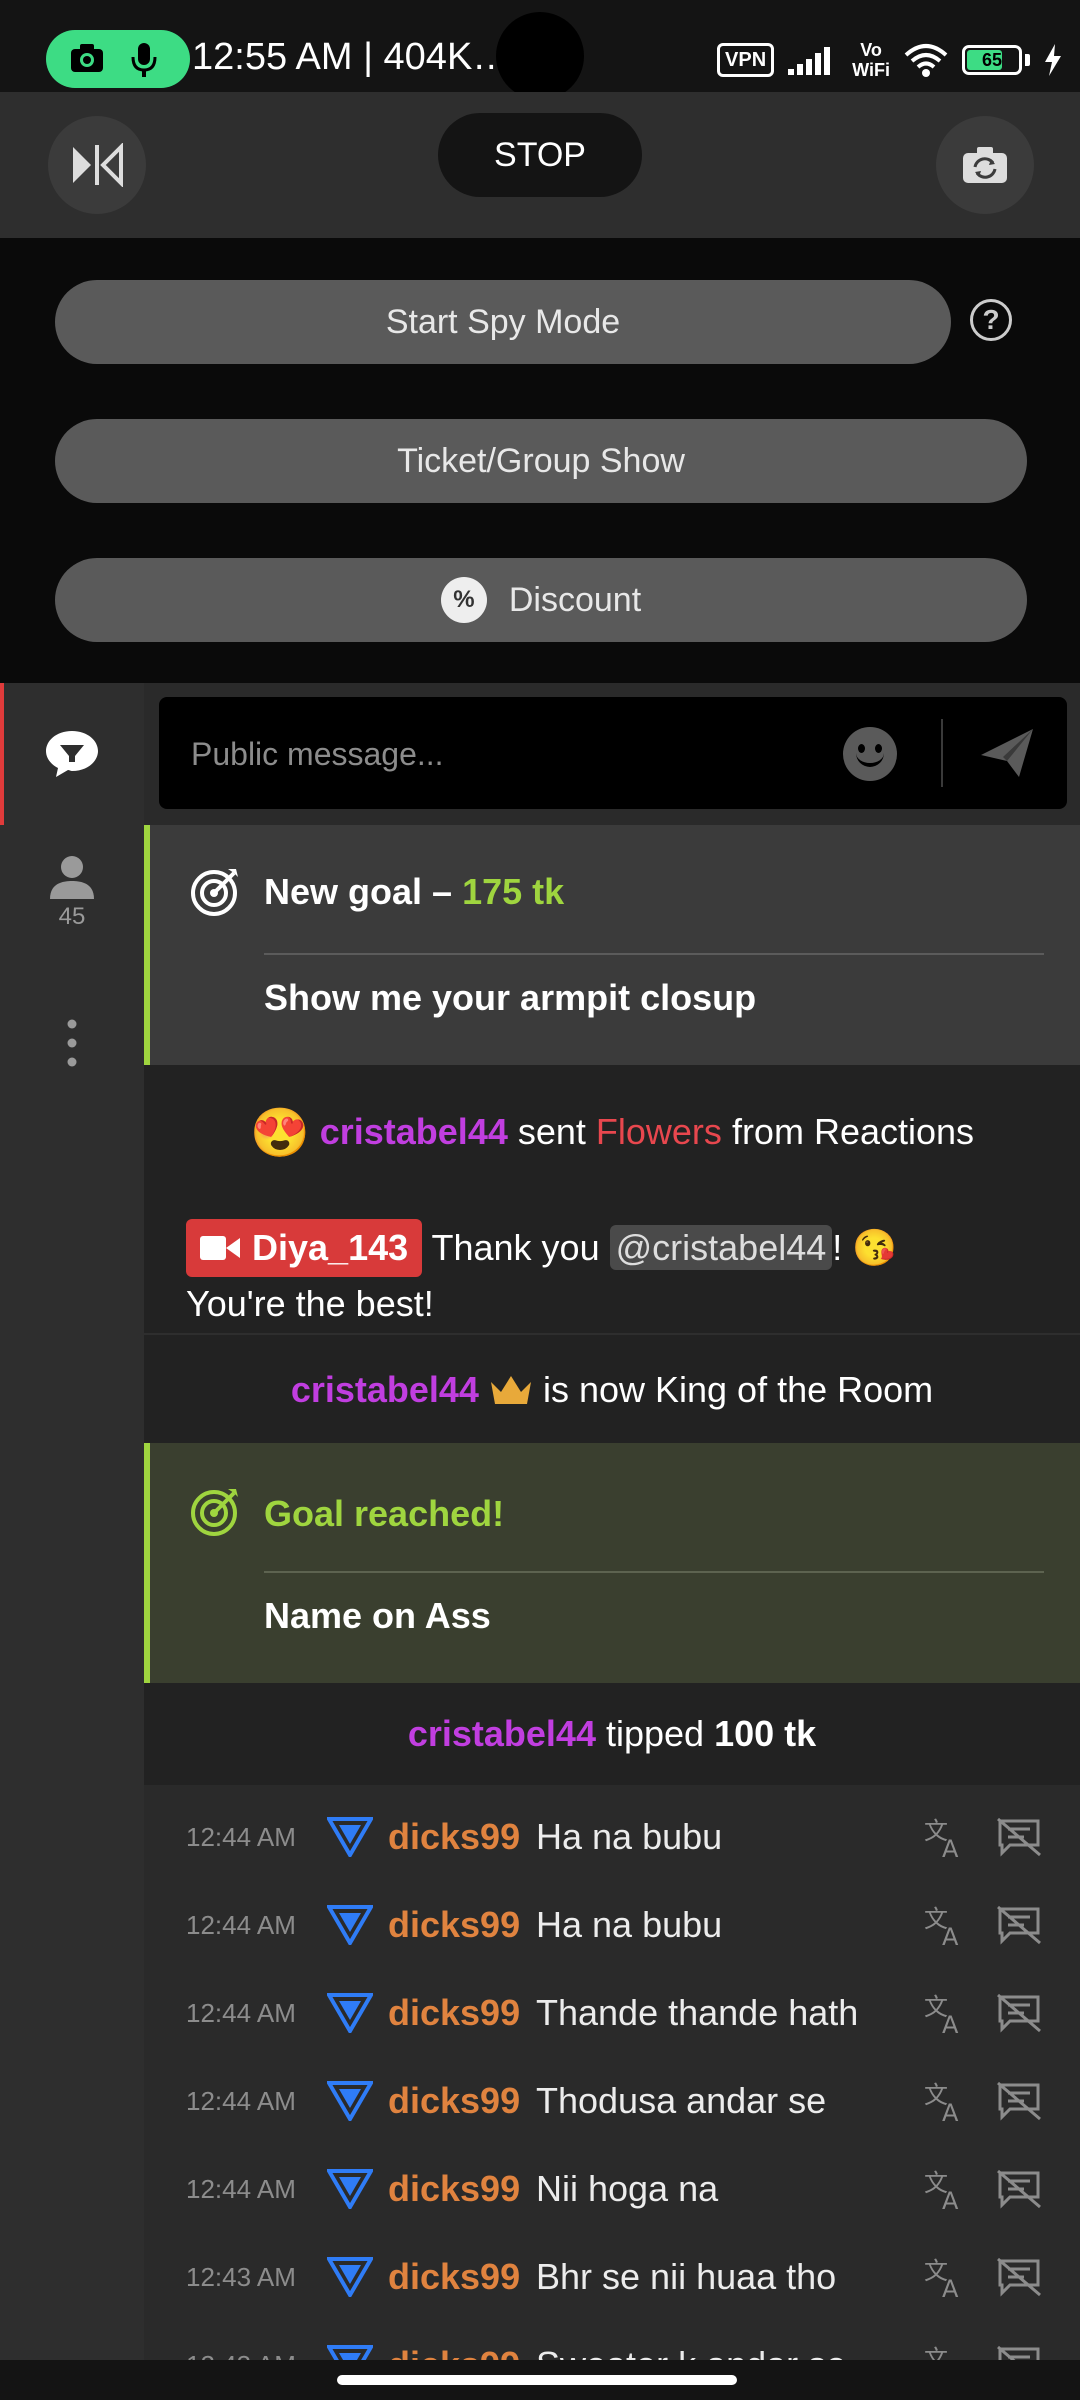 The image size is (1080, 2400). Describe the element at coordinates (515, 1247) in the screenshot. I see `host-message-before: Thank you` at that location.